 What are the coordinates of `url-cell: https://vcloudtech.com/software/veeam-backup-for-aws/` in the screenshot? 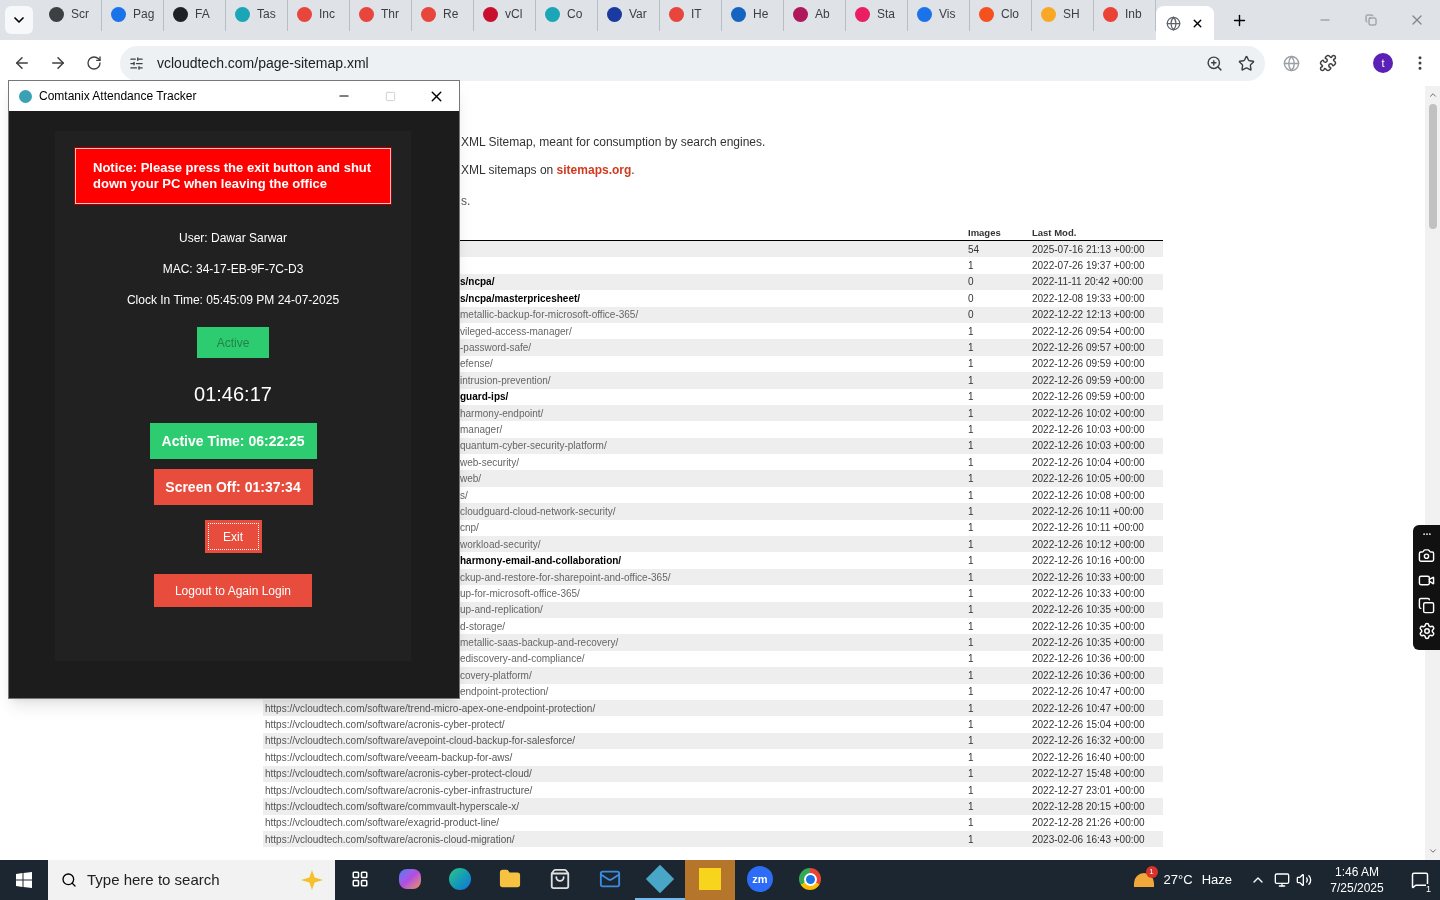 It's located at (389, 757).